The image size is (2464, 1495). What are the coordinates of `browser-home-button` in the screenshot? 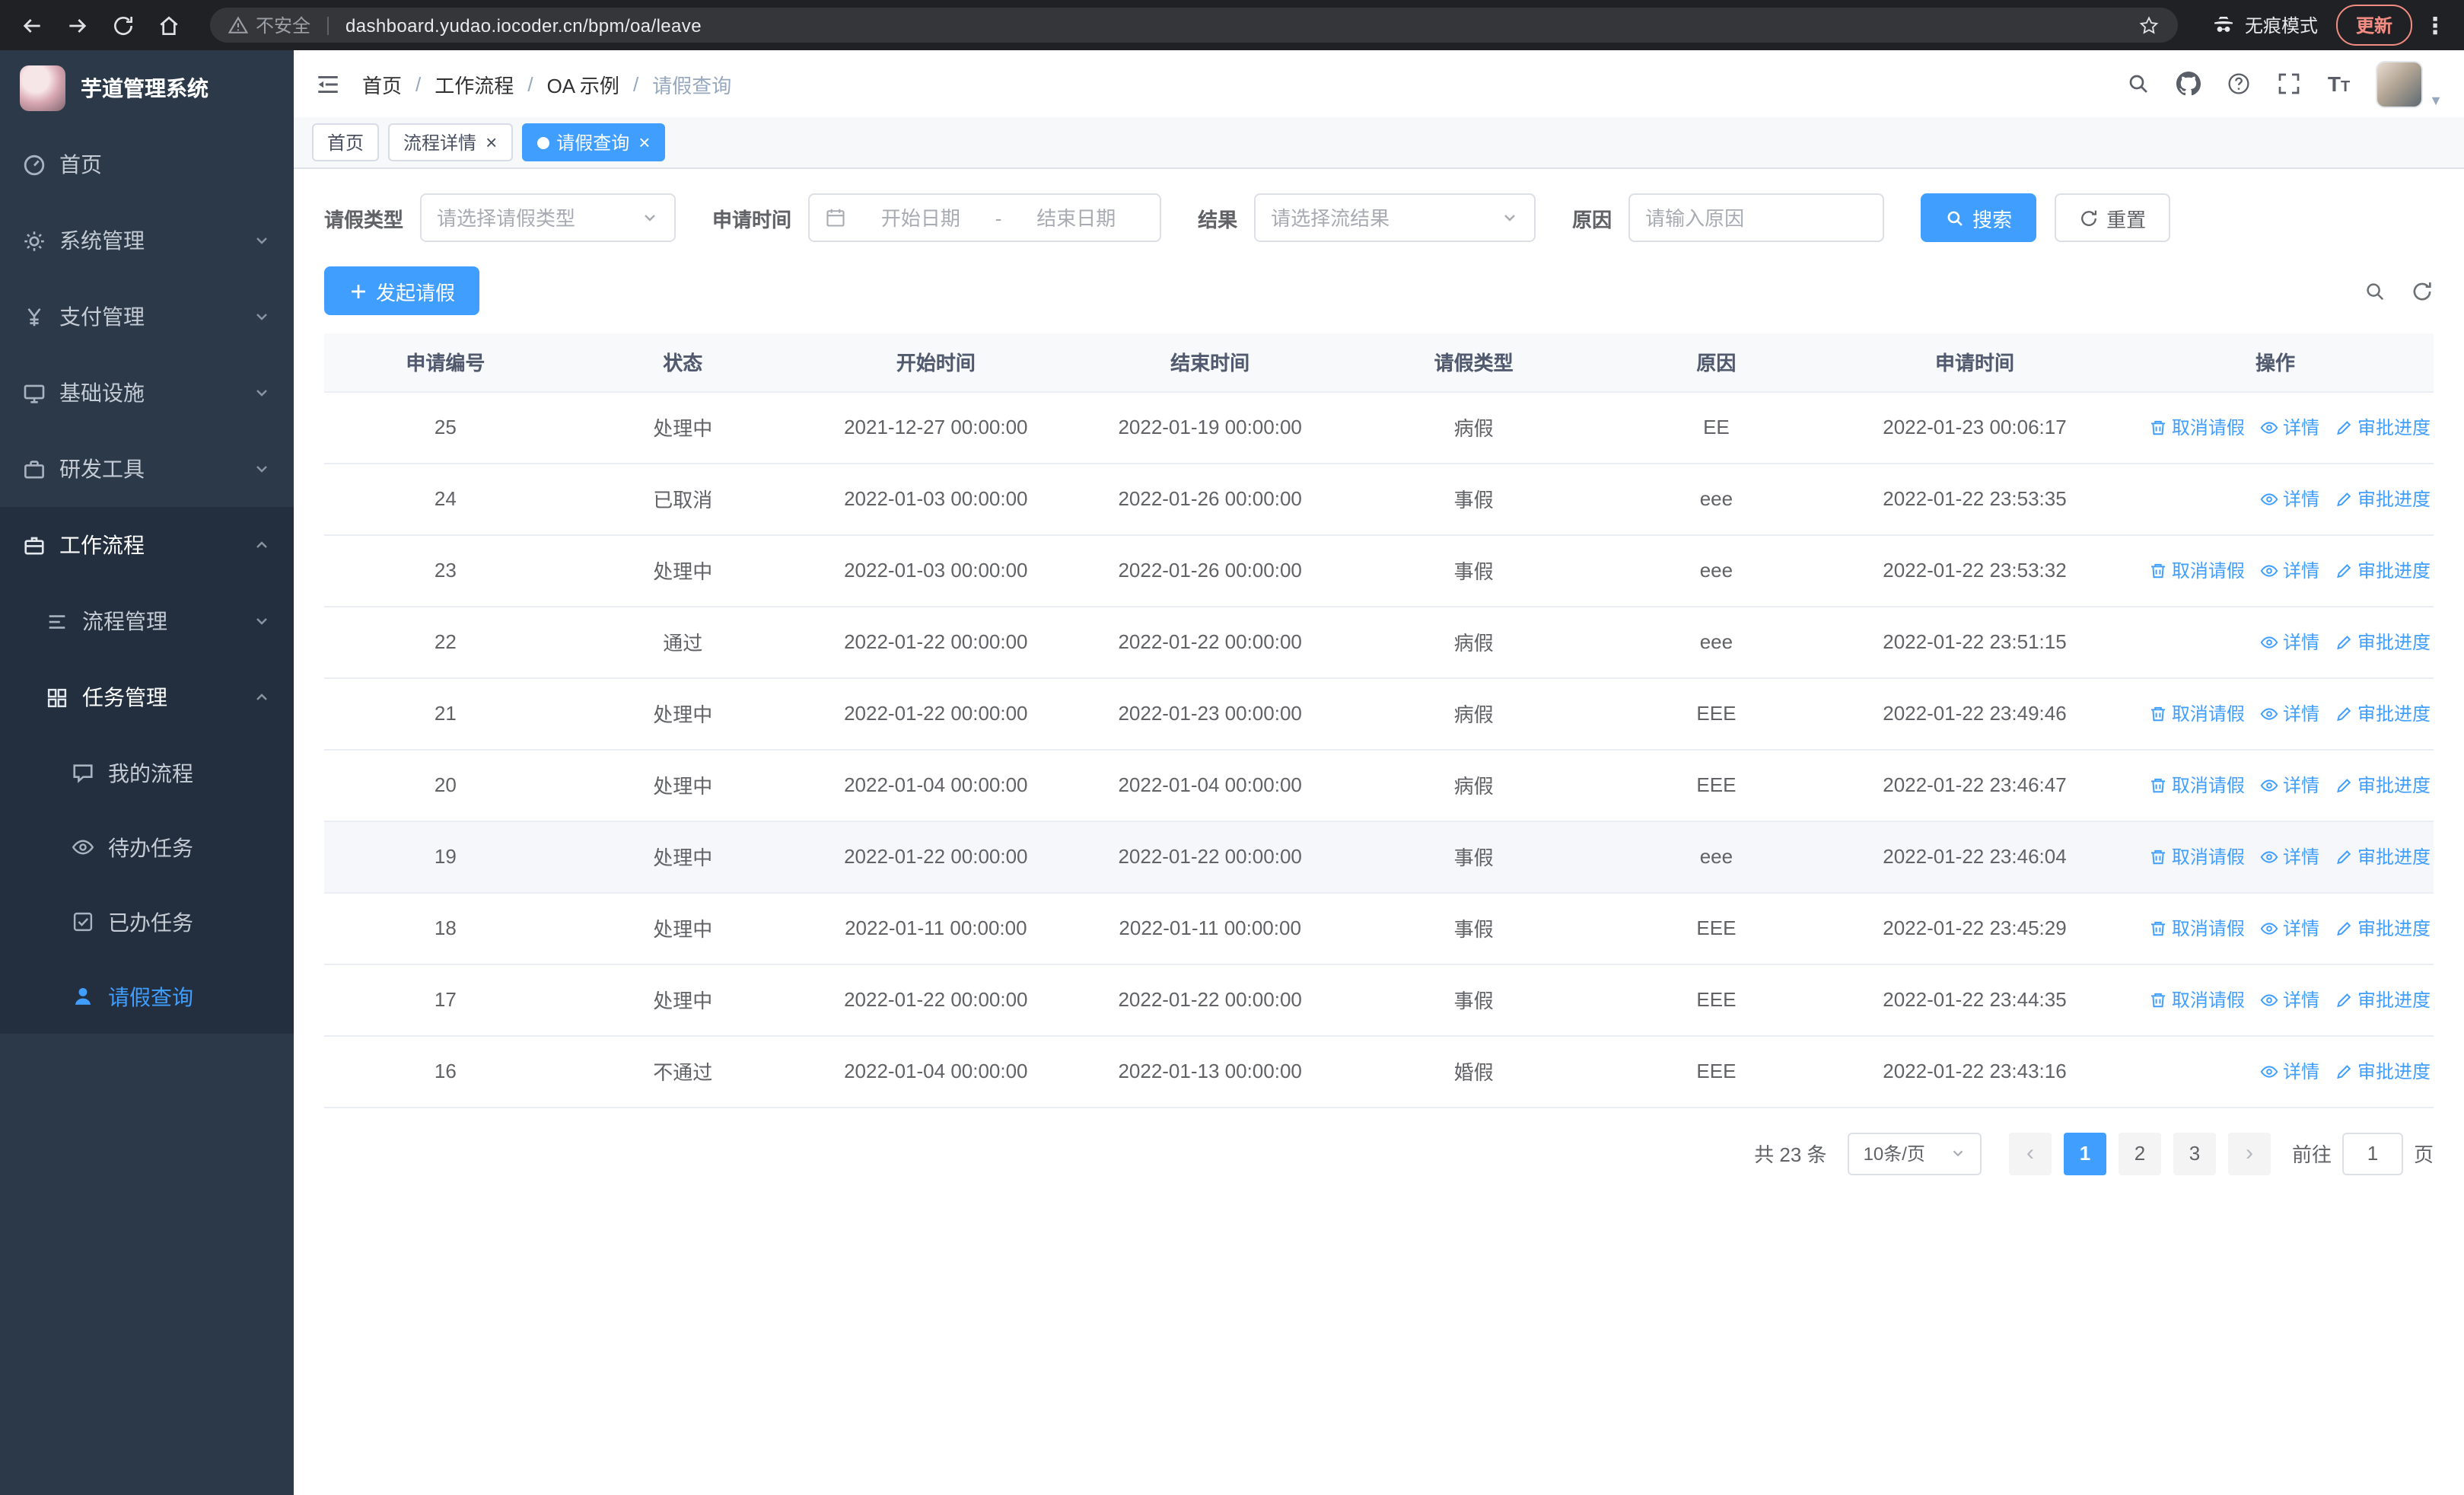 It's located at (169, 25).